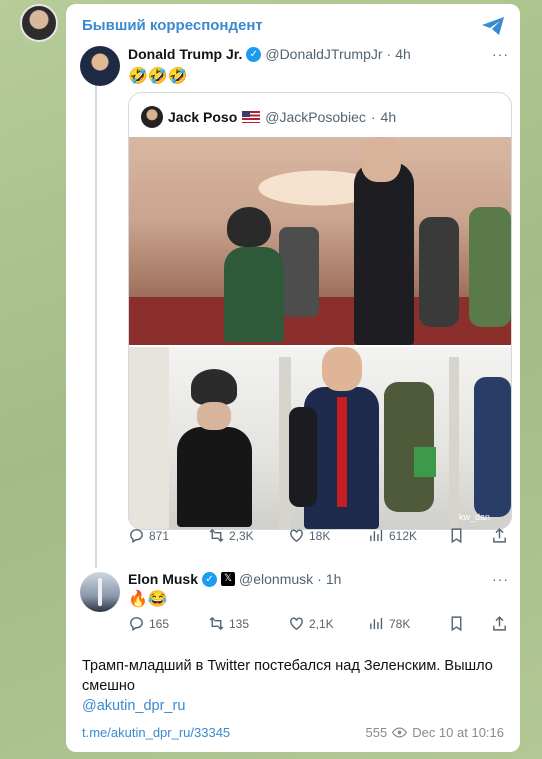  What do you see at coordinates (148, 599) in the screenshot?
I see `reply-tweet-text: 🔥😂` at bounding box center [148, 599].